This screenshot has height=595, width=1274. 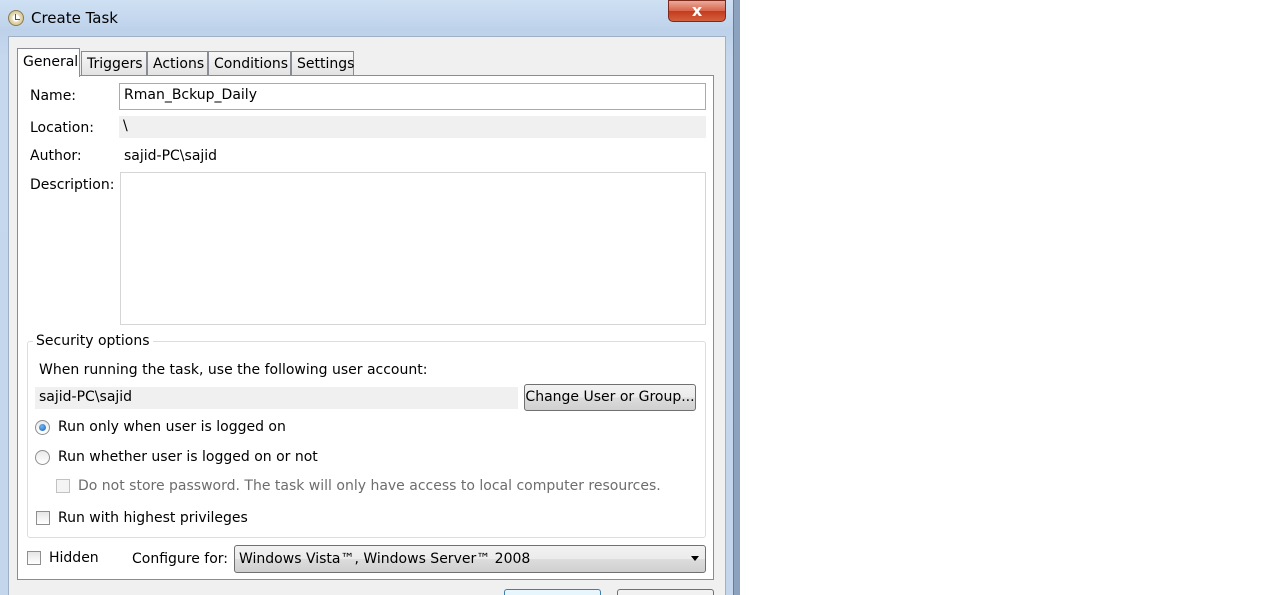 What do you see at coordinates (72, 185) in the screenshot?
I see `description-label: Description:` at bounding box center [72, 185].